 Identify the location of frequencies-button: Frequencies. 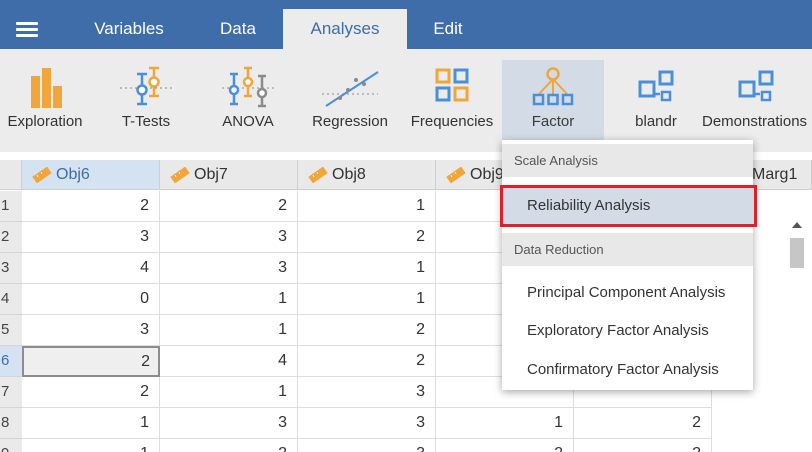
(452, 106).